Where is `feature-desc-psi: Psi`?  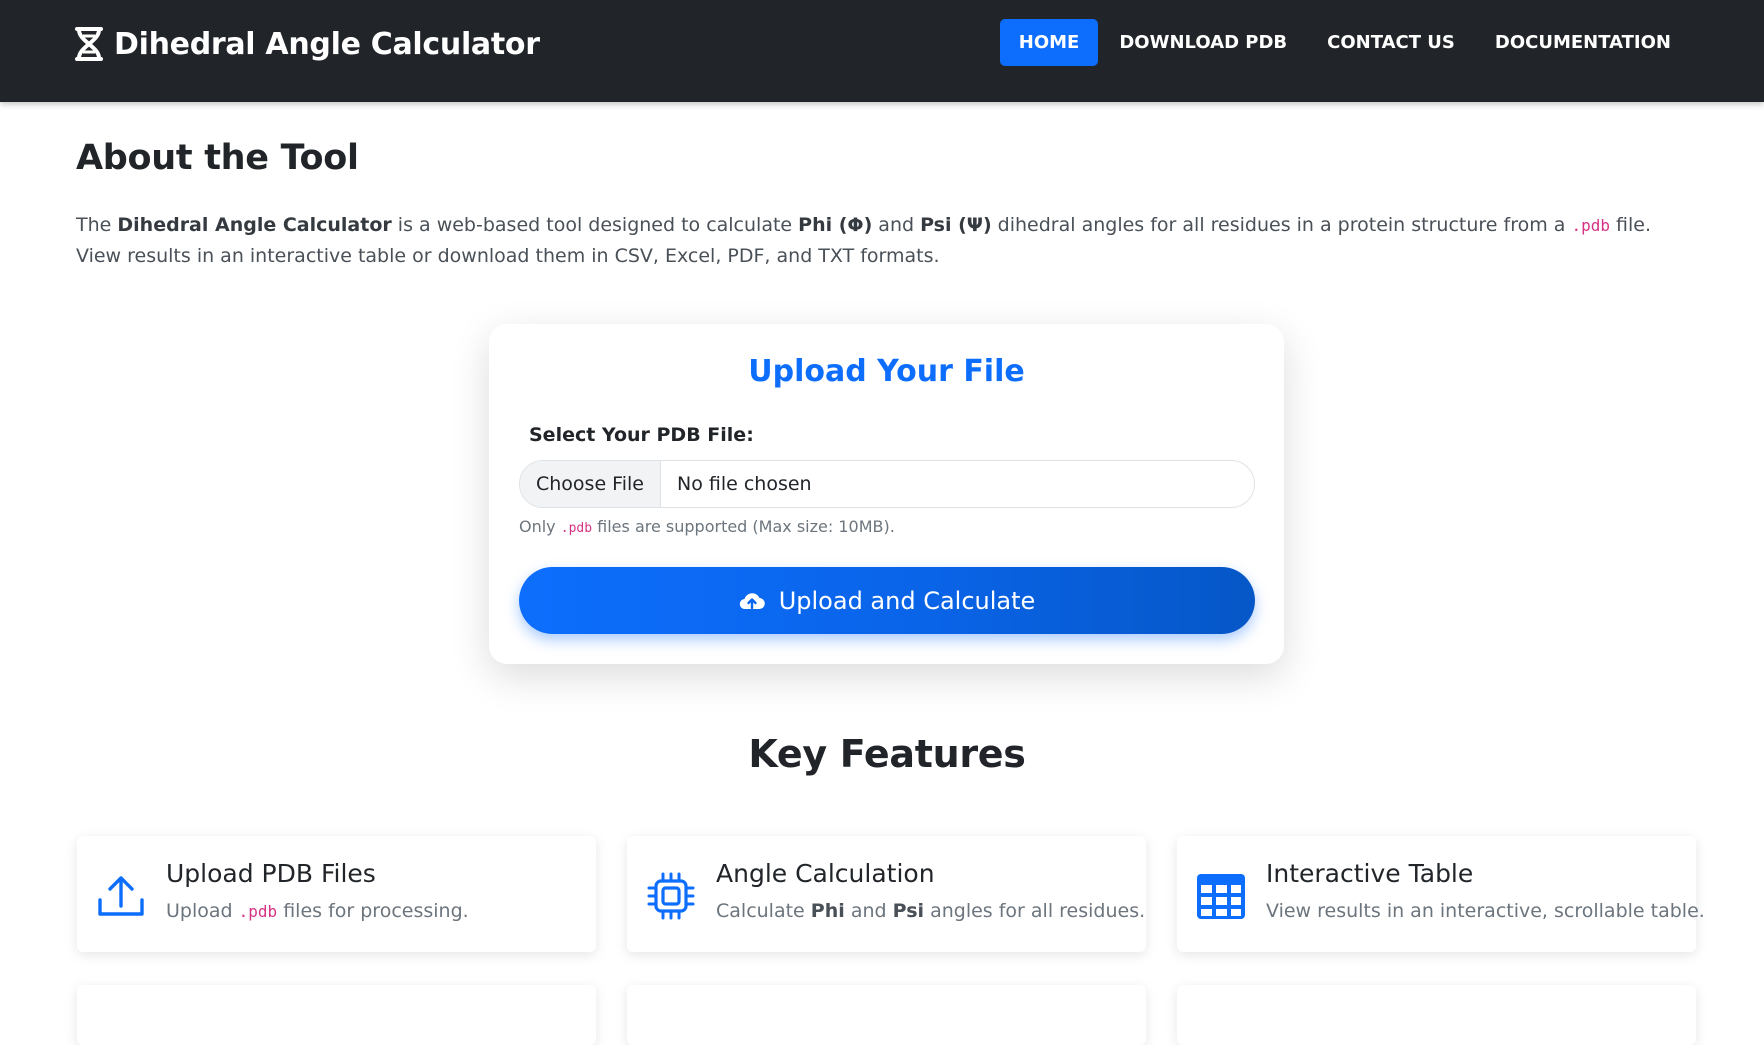 feature-desc-psi: Psi is located at coordinates (908, 911).